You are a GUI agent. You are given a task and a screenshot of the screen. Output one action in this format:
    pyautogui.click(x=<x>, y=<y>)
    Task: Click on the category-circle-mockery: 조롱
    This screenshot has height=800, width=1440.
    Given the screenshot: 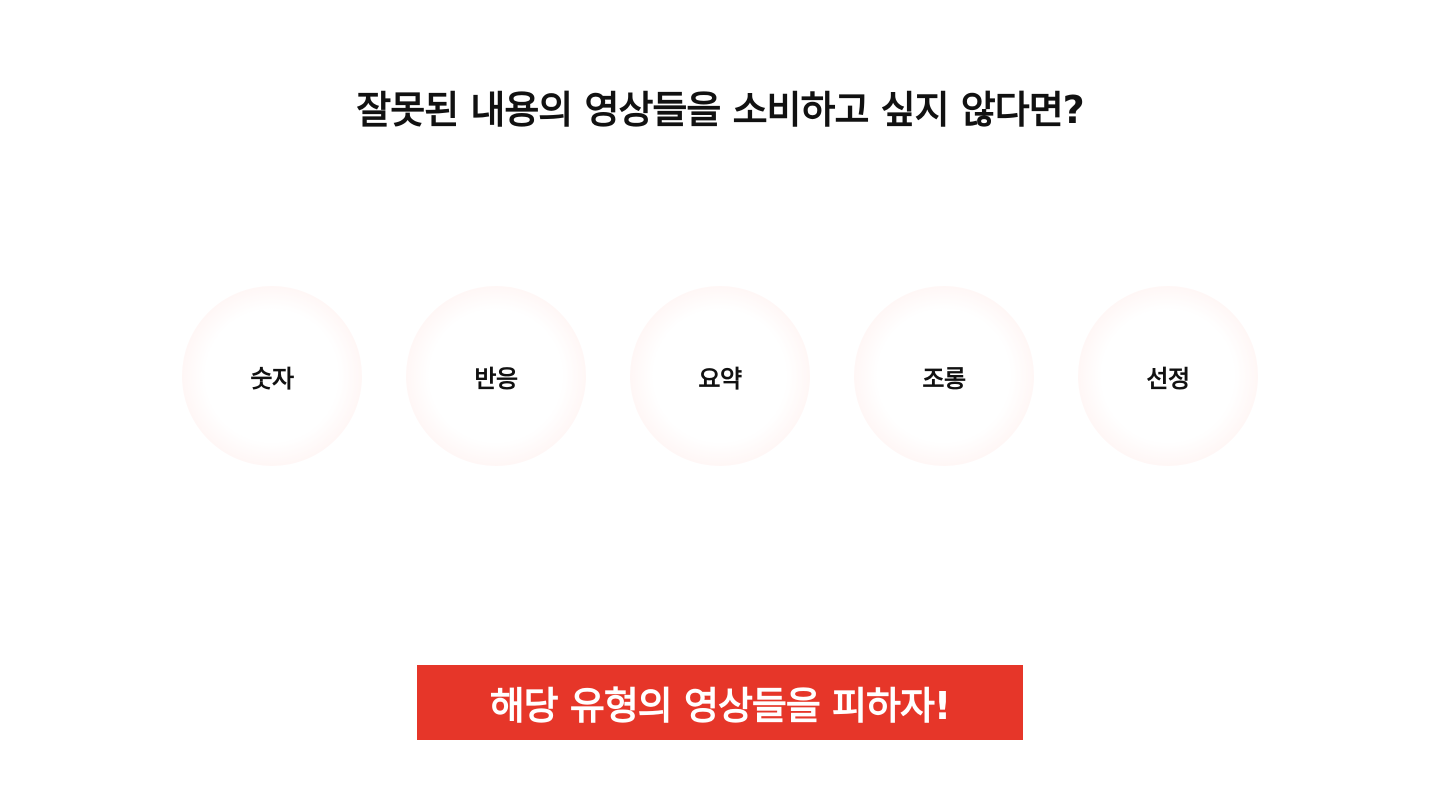 What is the action you would take?
    pyautogui.click(x=944, y=376)
    